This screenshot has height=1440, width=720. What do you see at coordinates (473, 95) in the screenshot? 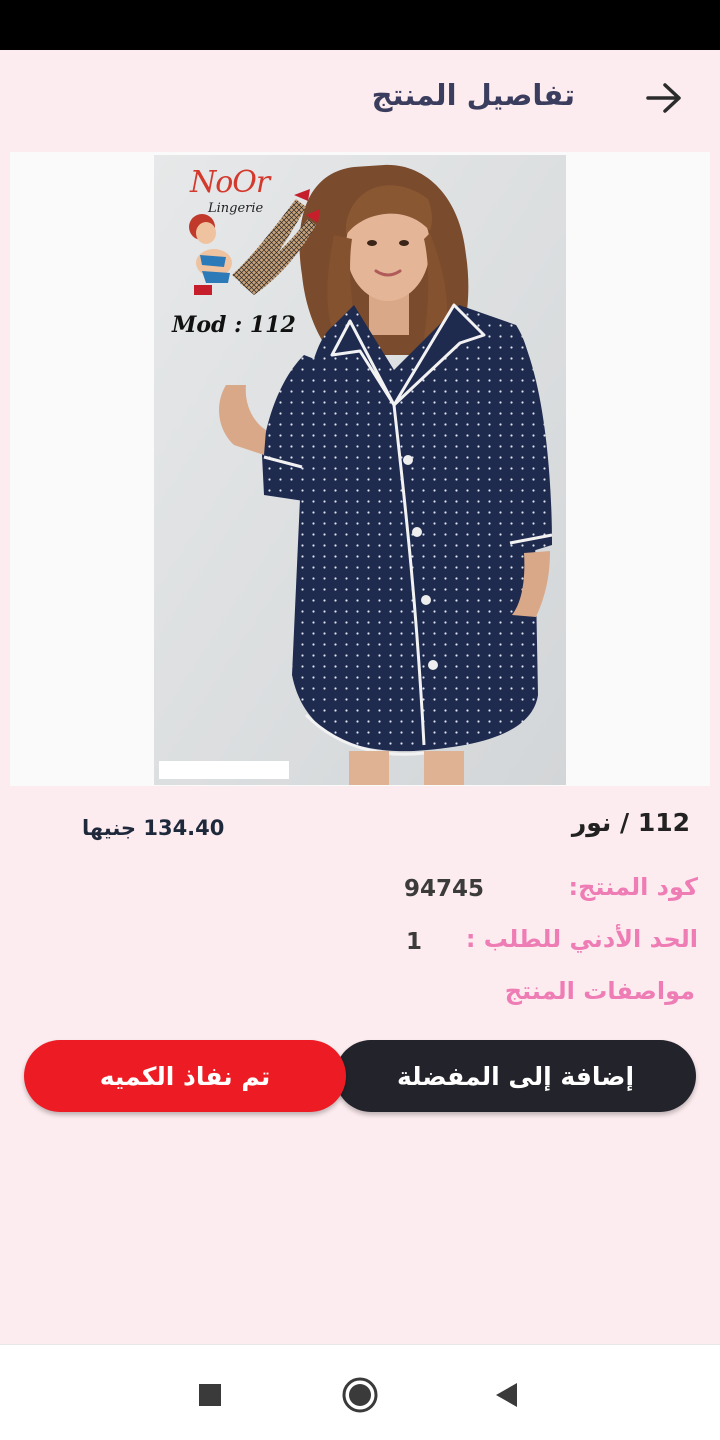
I see `page-title: تفاصيل المنتج` at bounding box center [473, 95].